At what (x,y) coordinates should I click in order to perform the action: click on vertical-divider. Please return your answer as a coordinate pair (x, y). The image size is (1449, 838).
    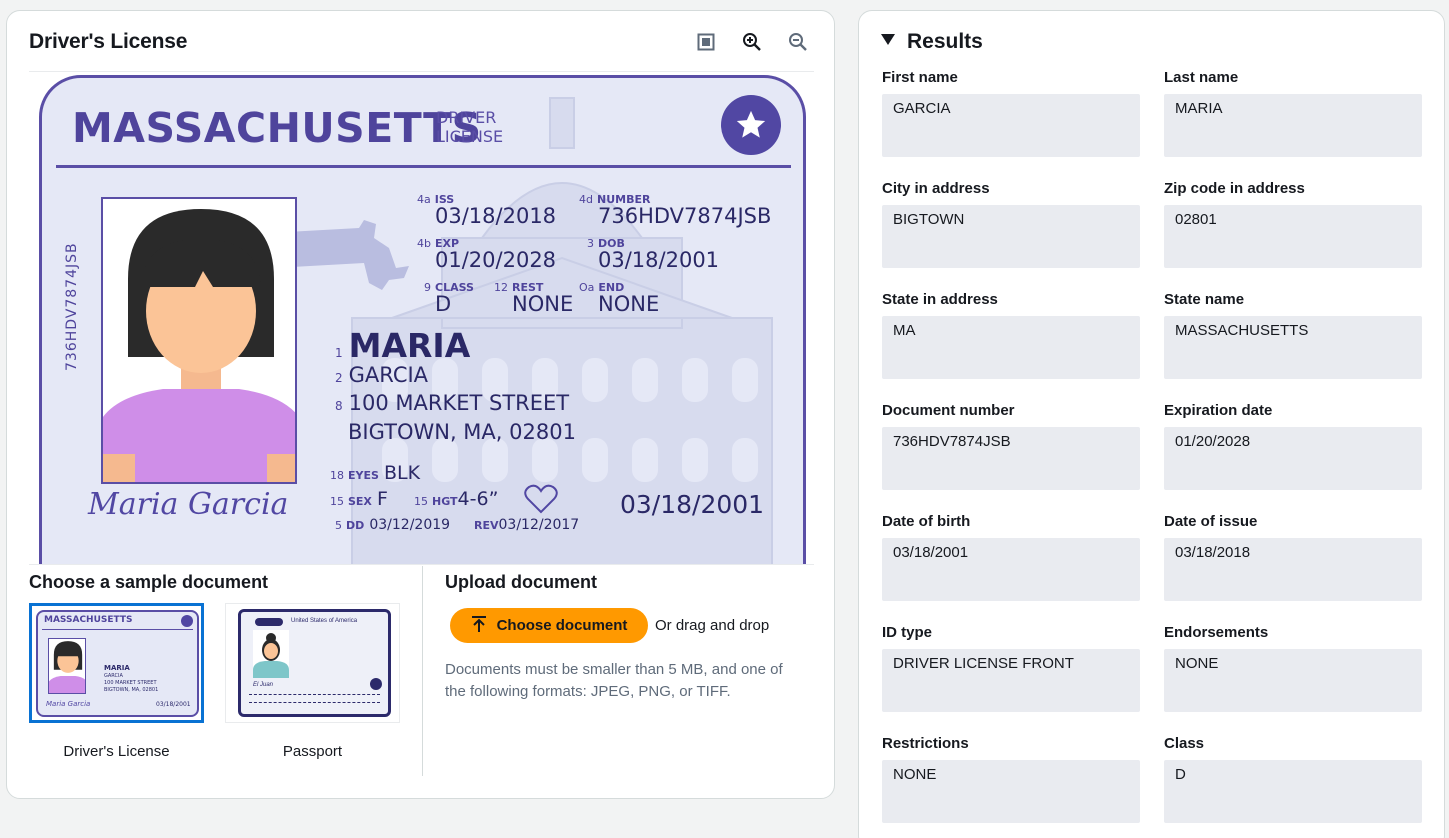
    Looking at the image, I should click on (422, 671).